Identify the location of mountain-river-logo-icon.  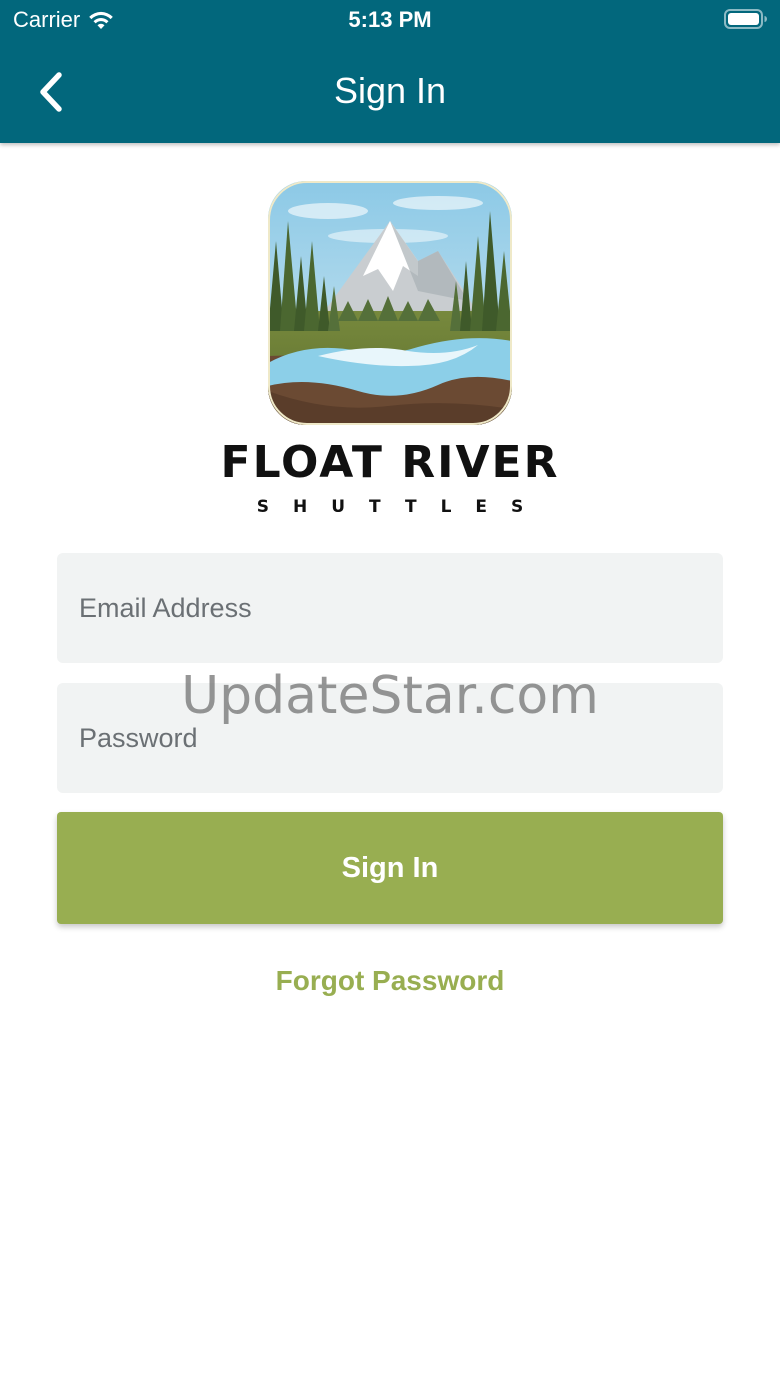
(390, 303).